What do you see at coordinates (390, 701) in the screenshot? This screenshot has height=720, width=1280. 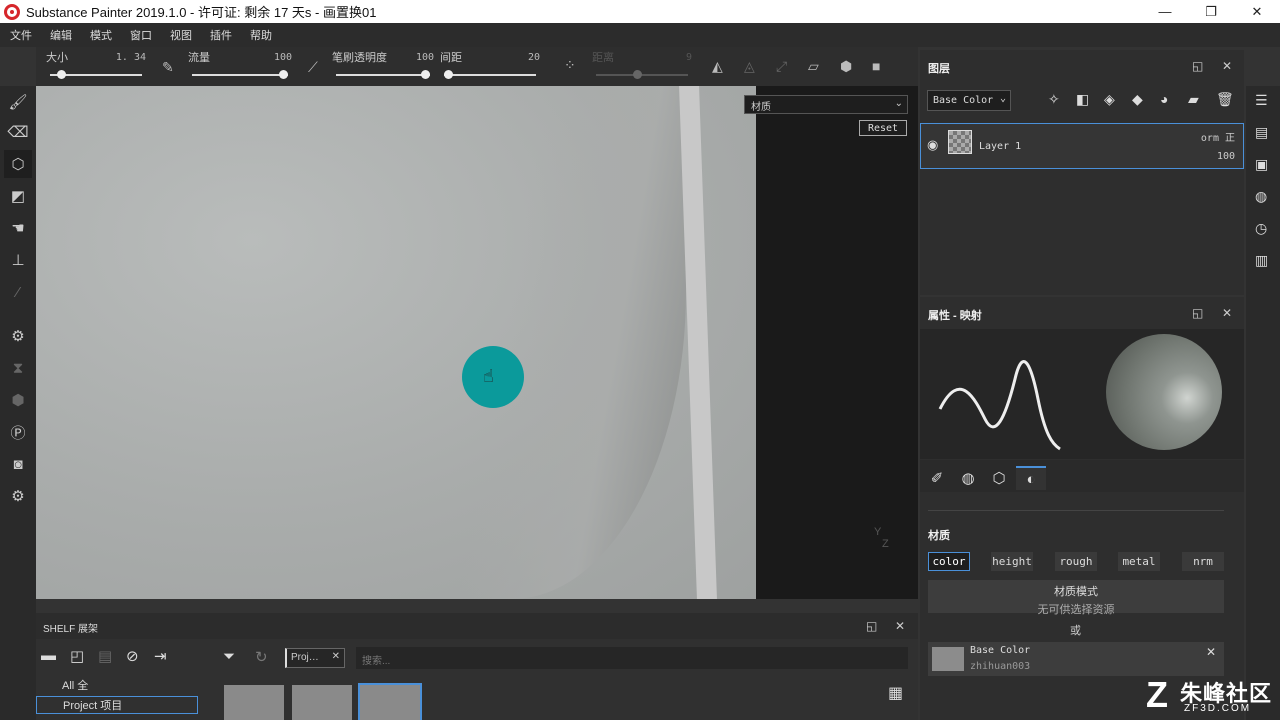 I see `shelf-thumbnail-selected` at bounding box center [390, 701].